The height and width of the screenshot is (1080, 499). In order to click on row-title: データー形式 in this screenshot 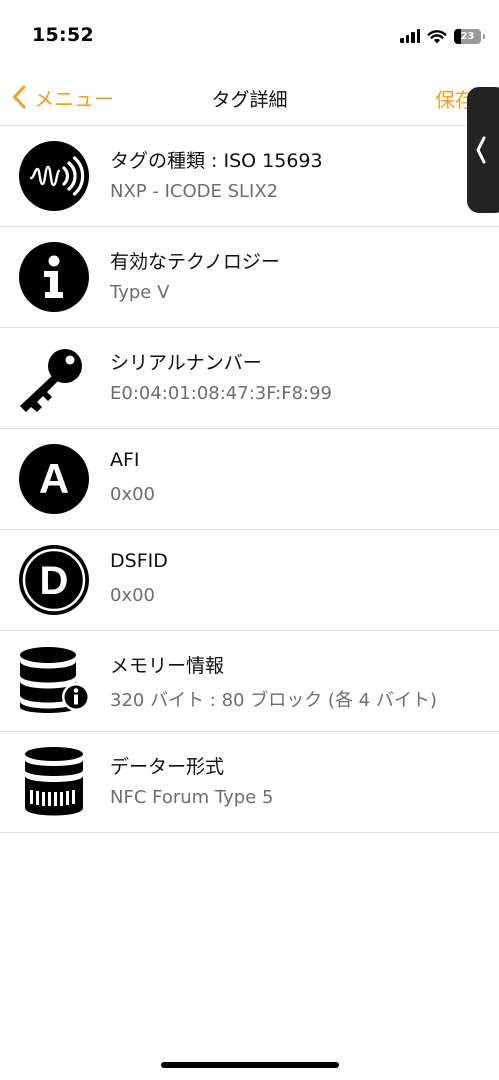, I will do `click(167, 767)`.